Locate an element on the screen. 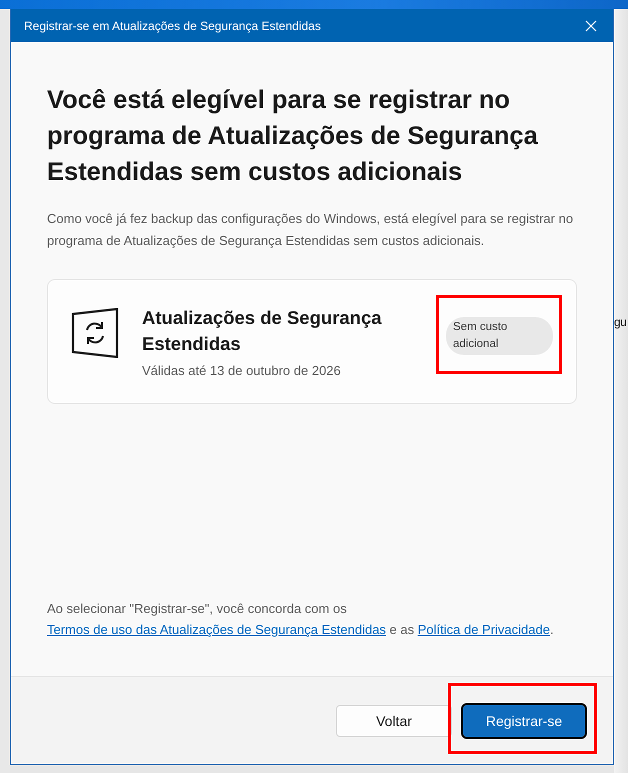 This screenshot has width=628, height=773. program-title: Atualizações de Segurança Estendidas is located at coordinates (262, 331).